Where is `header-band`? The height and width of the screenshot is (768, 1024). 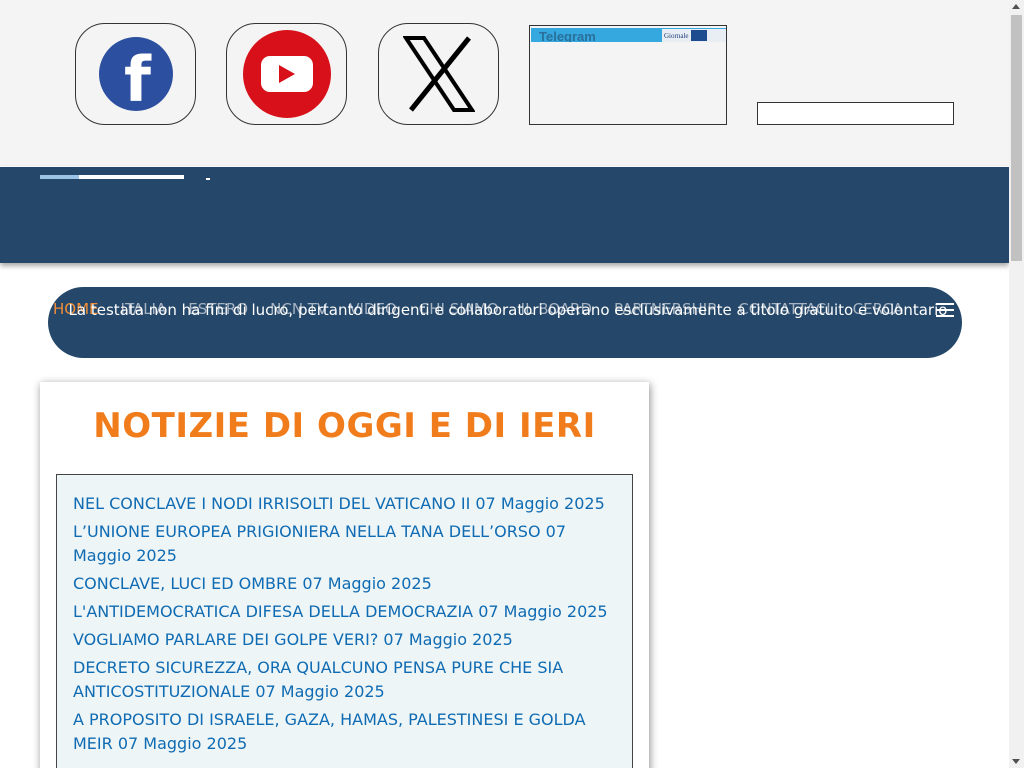 header-band is located at coordinates (504, 215).